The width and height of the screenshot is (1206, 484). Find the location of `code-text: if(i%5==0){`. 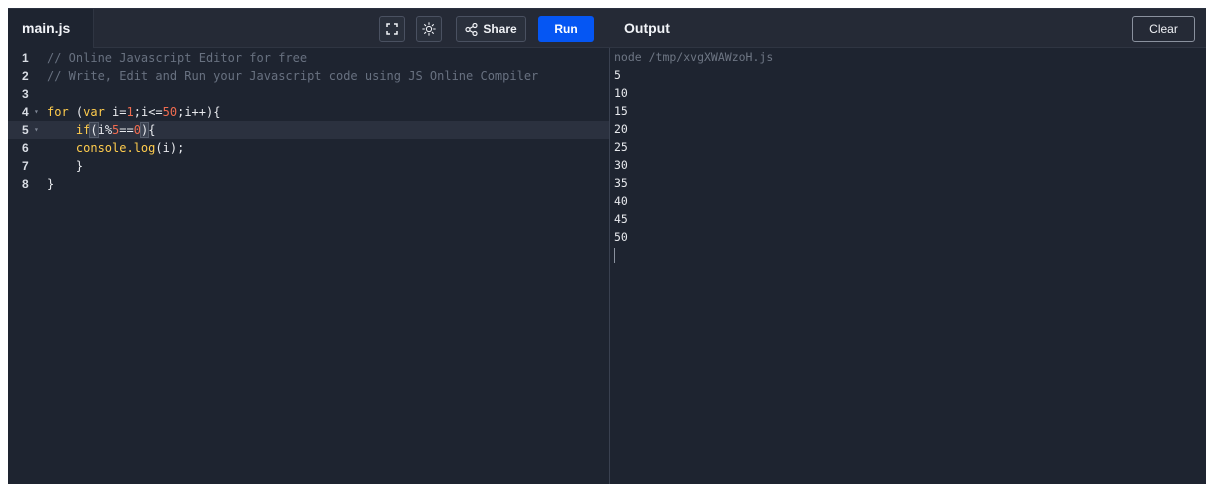

code-text: if(i%5==0){ is located at coordinates (101, 130).